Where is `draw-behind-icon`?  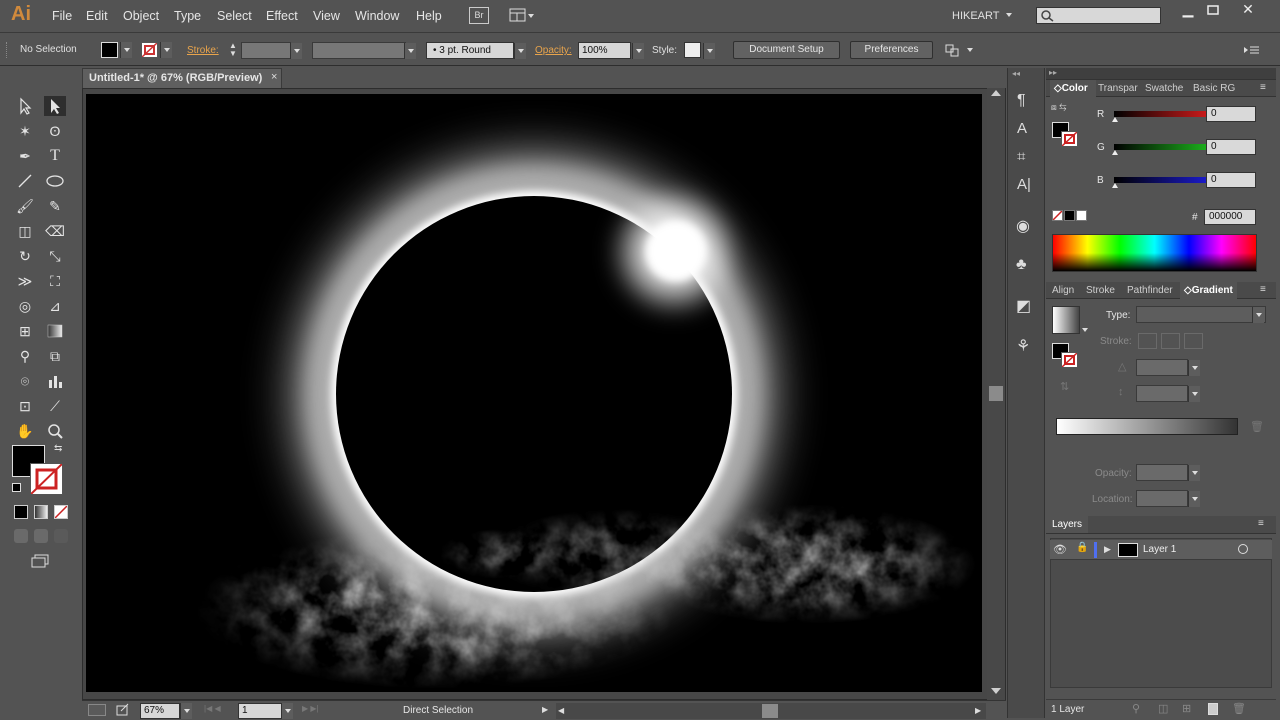 draw-behind-icon is located at coordinates (41, 536).